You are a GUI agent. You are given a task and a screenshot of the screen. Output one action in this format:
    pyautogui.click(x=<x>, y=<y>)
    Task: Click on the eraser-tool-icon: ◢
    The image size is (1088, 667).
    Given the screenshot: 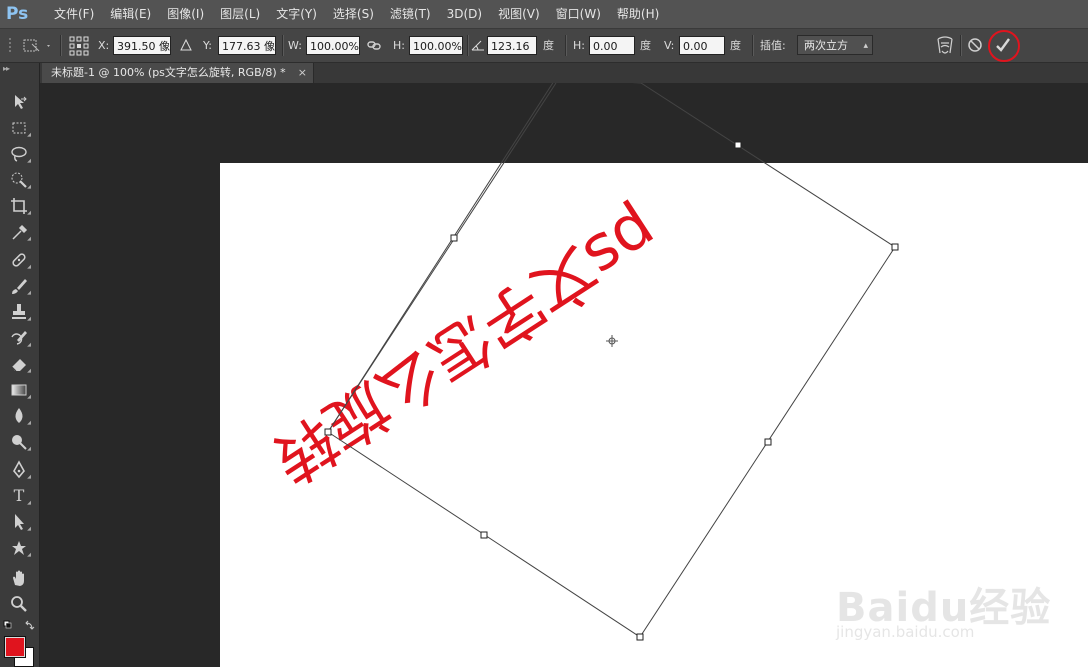 What is the action you would take?
    pyautogui.click(x=19, y=364)
    